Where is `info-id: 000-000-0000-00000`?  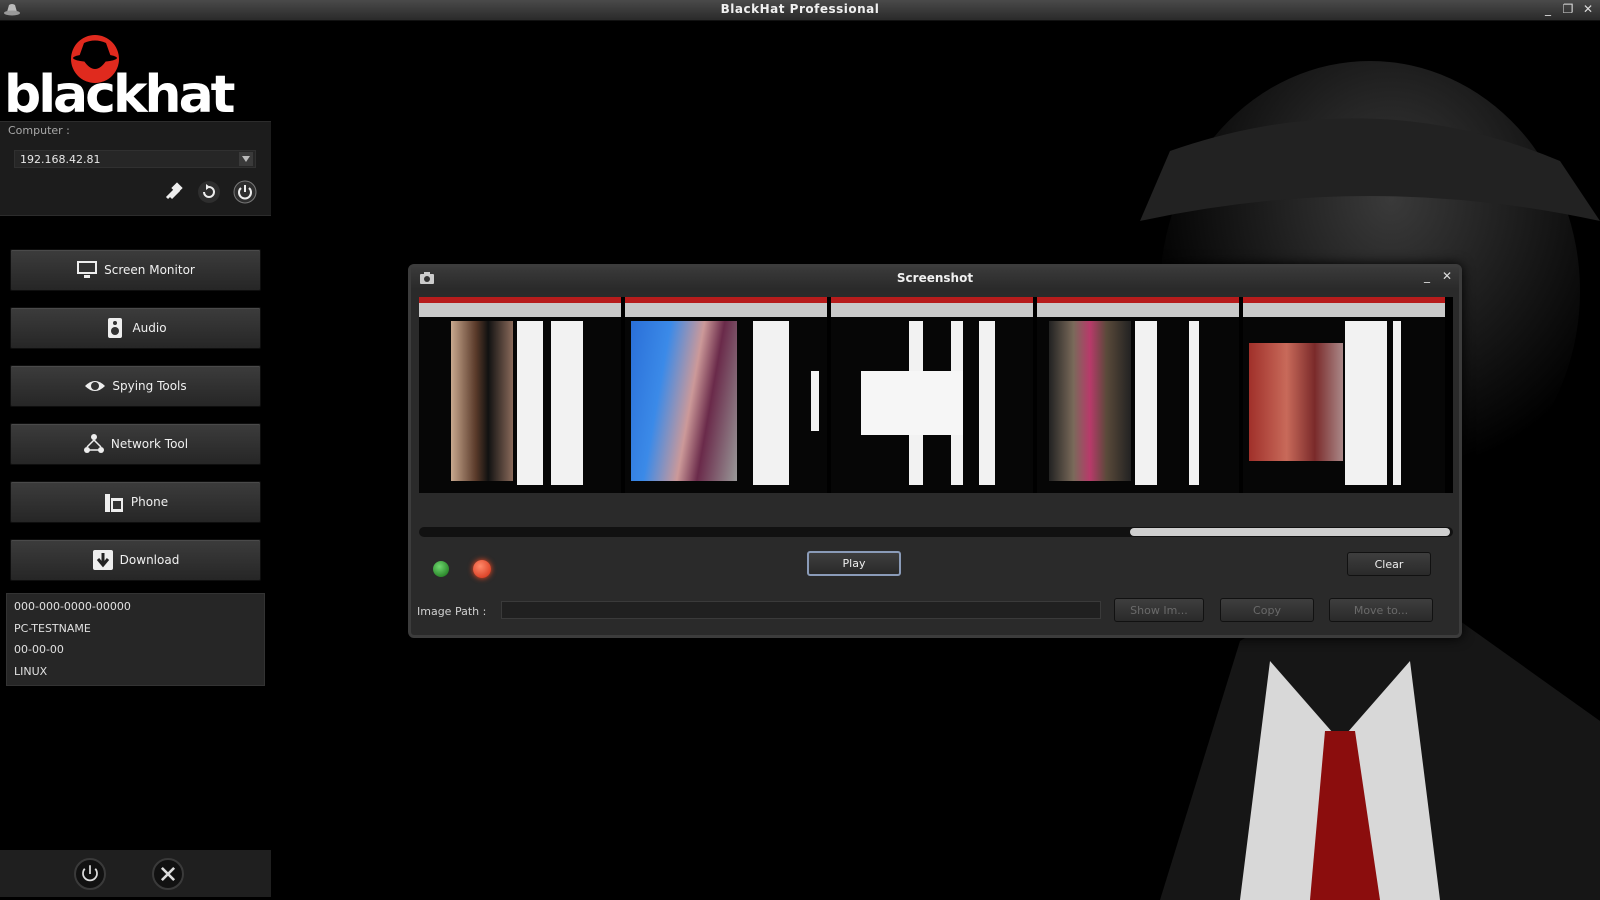
info-id: 000-000-0000-00000 is located at coordinates (72, 606).